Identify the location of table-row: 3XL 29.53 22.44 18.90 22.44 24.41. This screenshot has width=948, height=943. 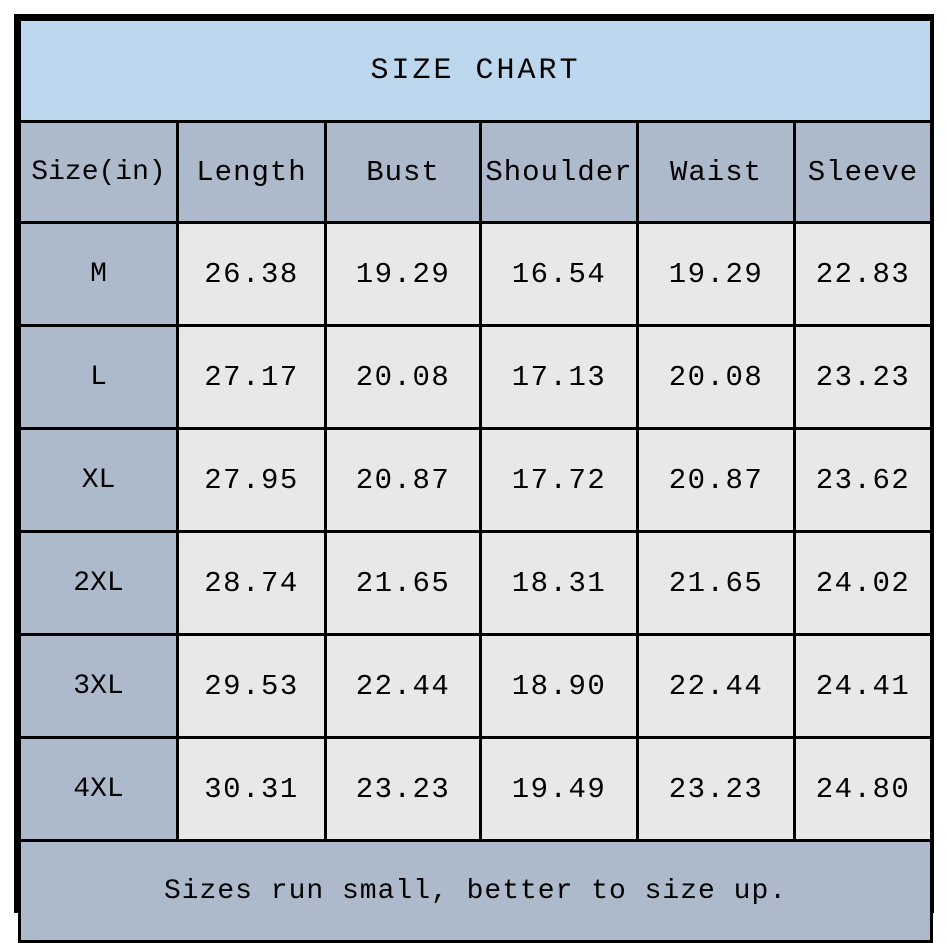
(476, 686).